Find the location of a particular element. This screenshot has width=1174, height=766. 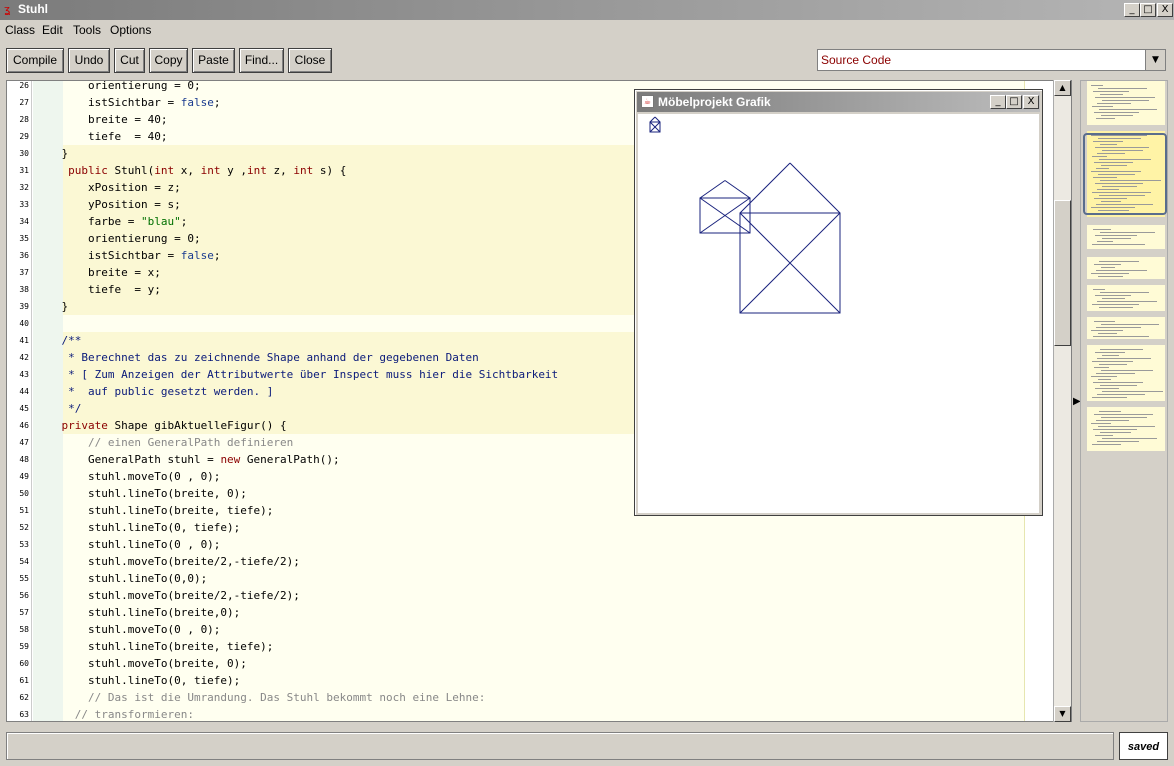

code-text: breite = 40; is located at coordinates (101, 119).